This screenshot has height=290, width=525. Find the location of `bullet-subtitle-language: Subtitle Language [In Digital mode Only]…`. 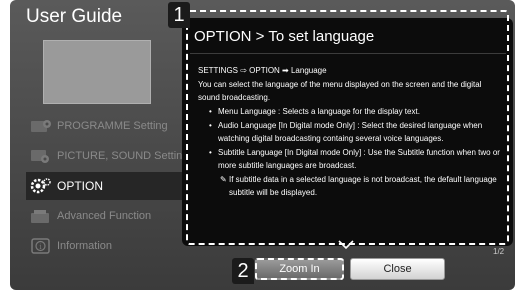

bullet-subtitle-language: Subtitle Language [In Digital mode Only]… is located at coordinates (350, 159).